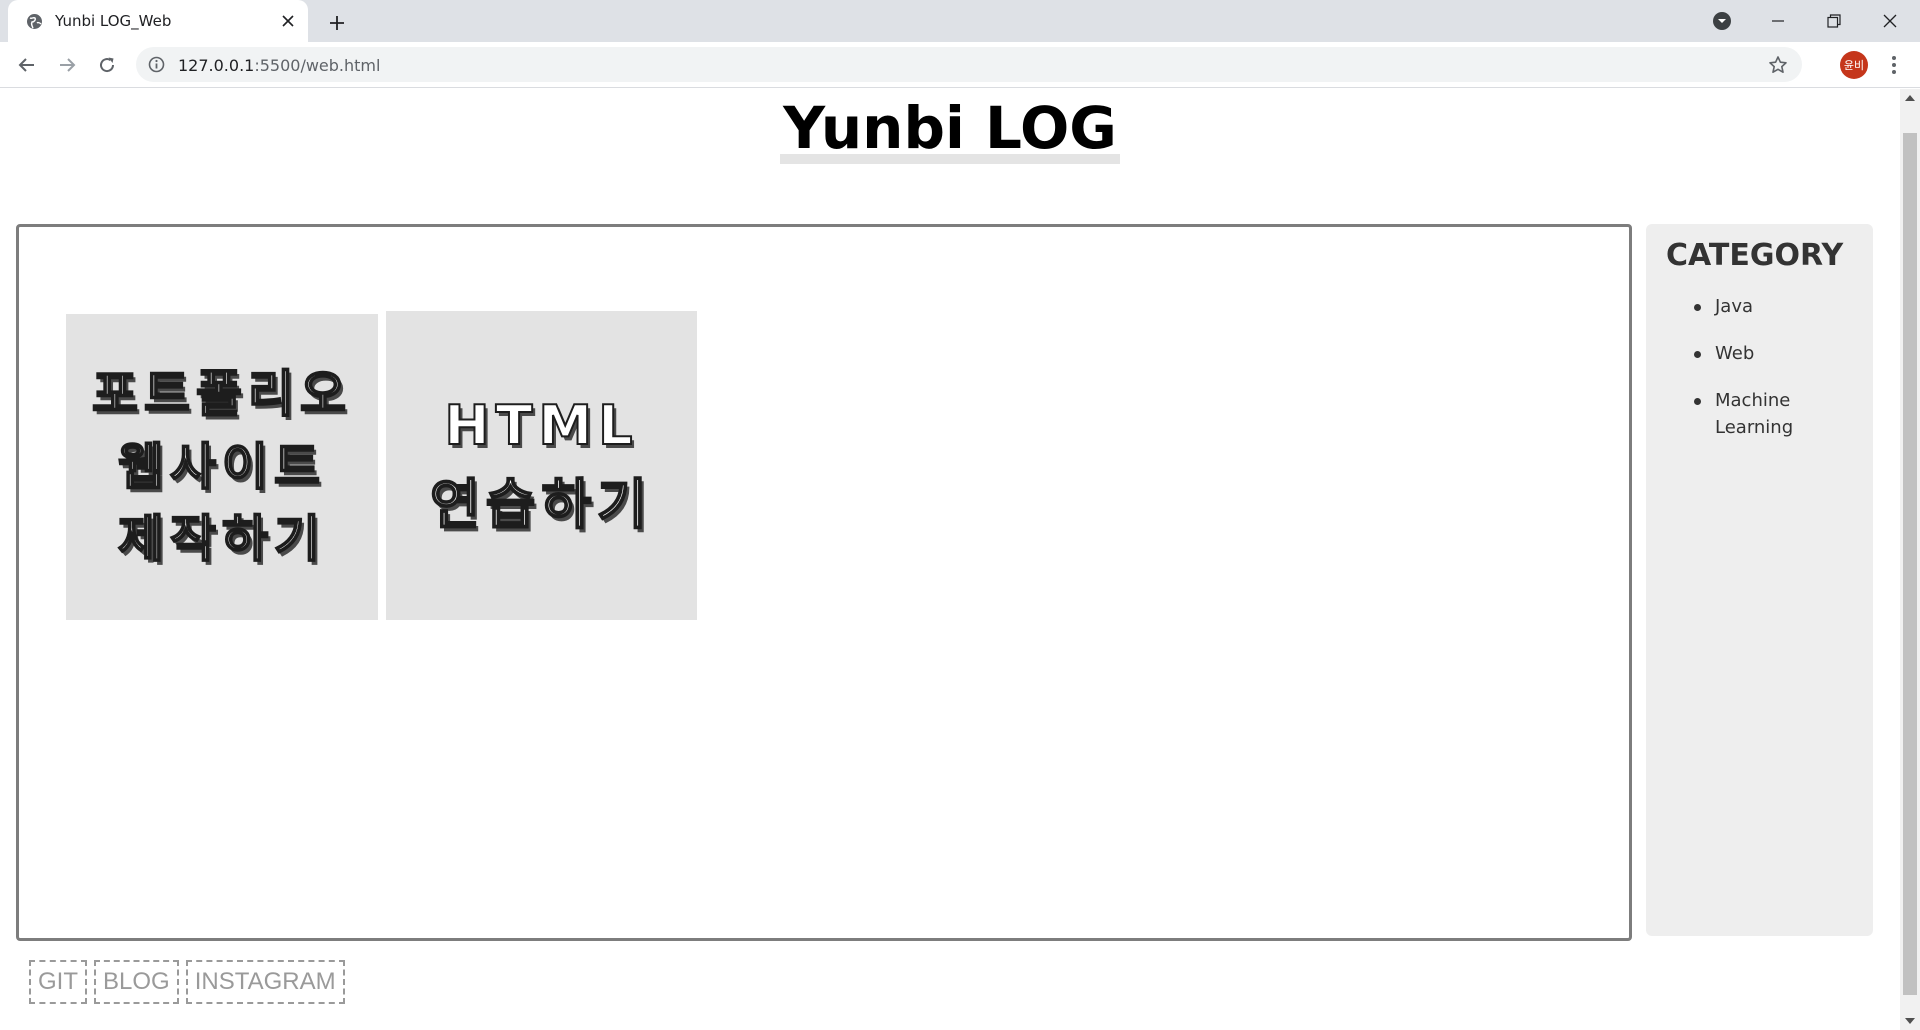  I want to click on info-icon, so click(156, 64).